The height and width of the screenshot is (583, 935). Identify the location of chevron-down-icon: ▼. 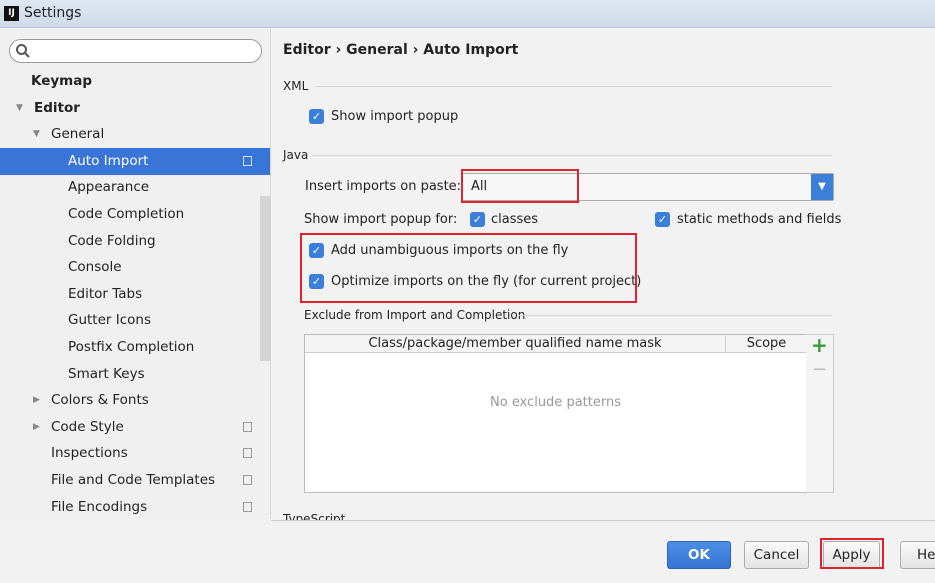
(822, 187).